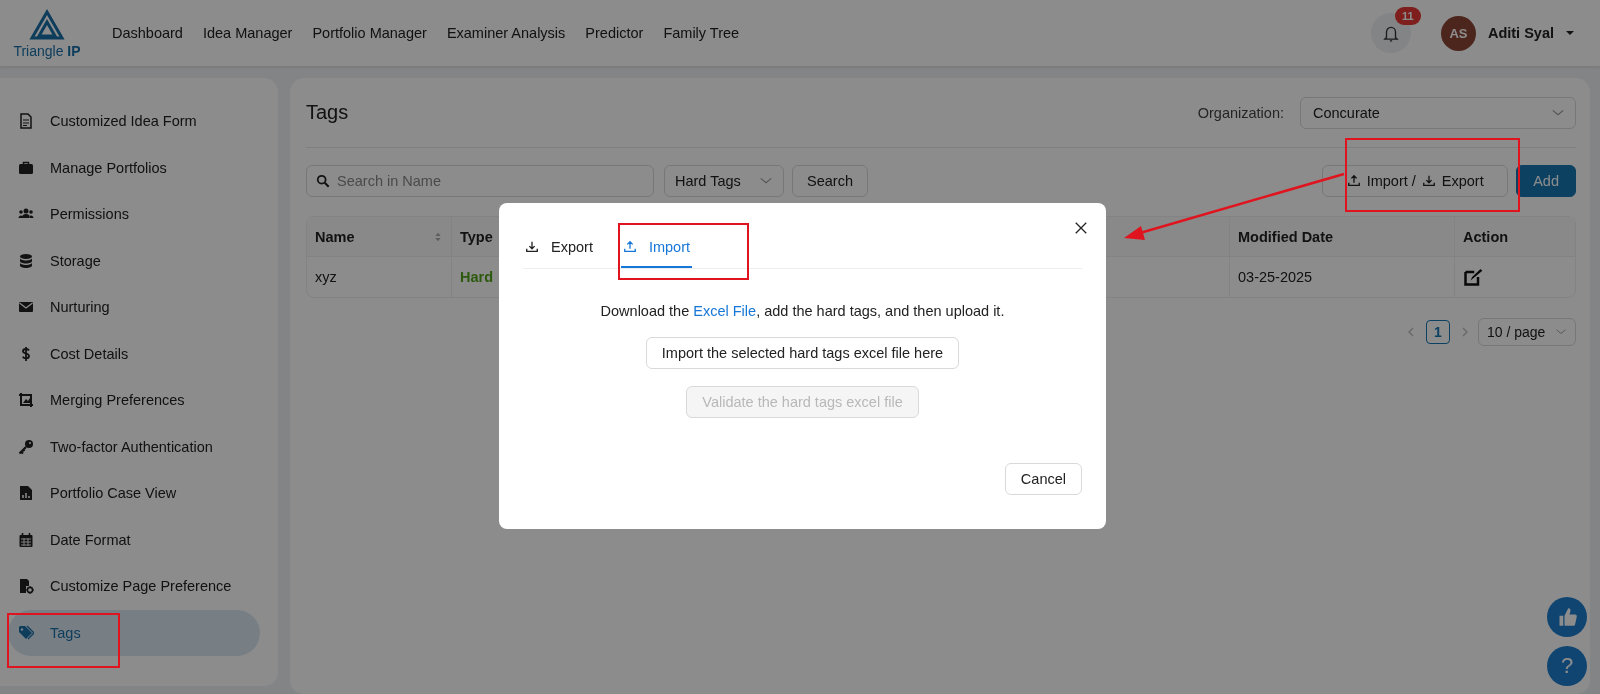  What do you see at coordinates (506, 33) in the screenshot?
I see `nav-link: Examiner Analysis` at bounding box center [506, 33].